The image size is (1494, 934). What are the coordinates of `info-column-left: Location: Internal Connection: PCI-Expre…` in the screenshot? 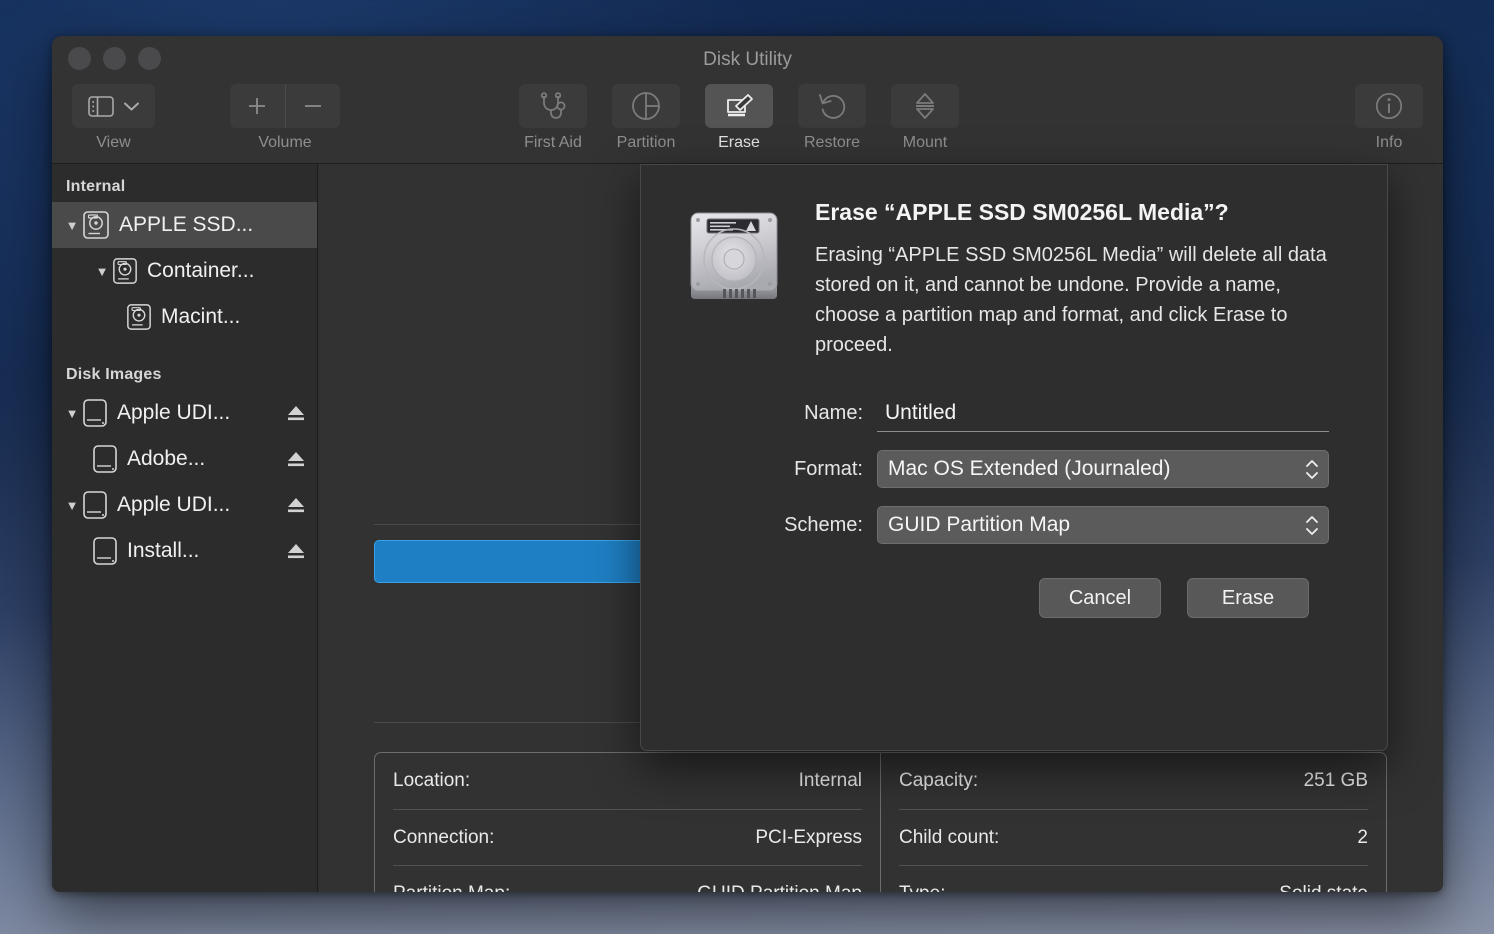 It's located at (627, 822).